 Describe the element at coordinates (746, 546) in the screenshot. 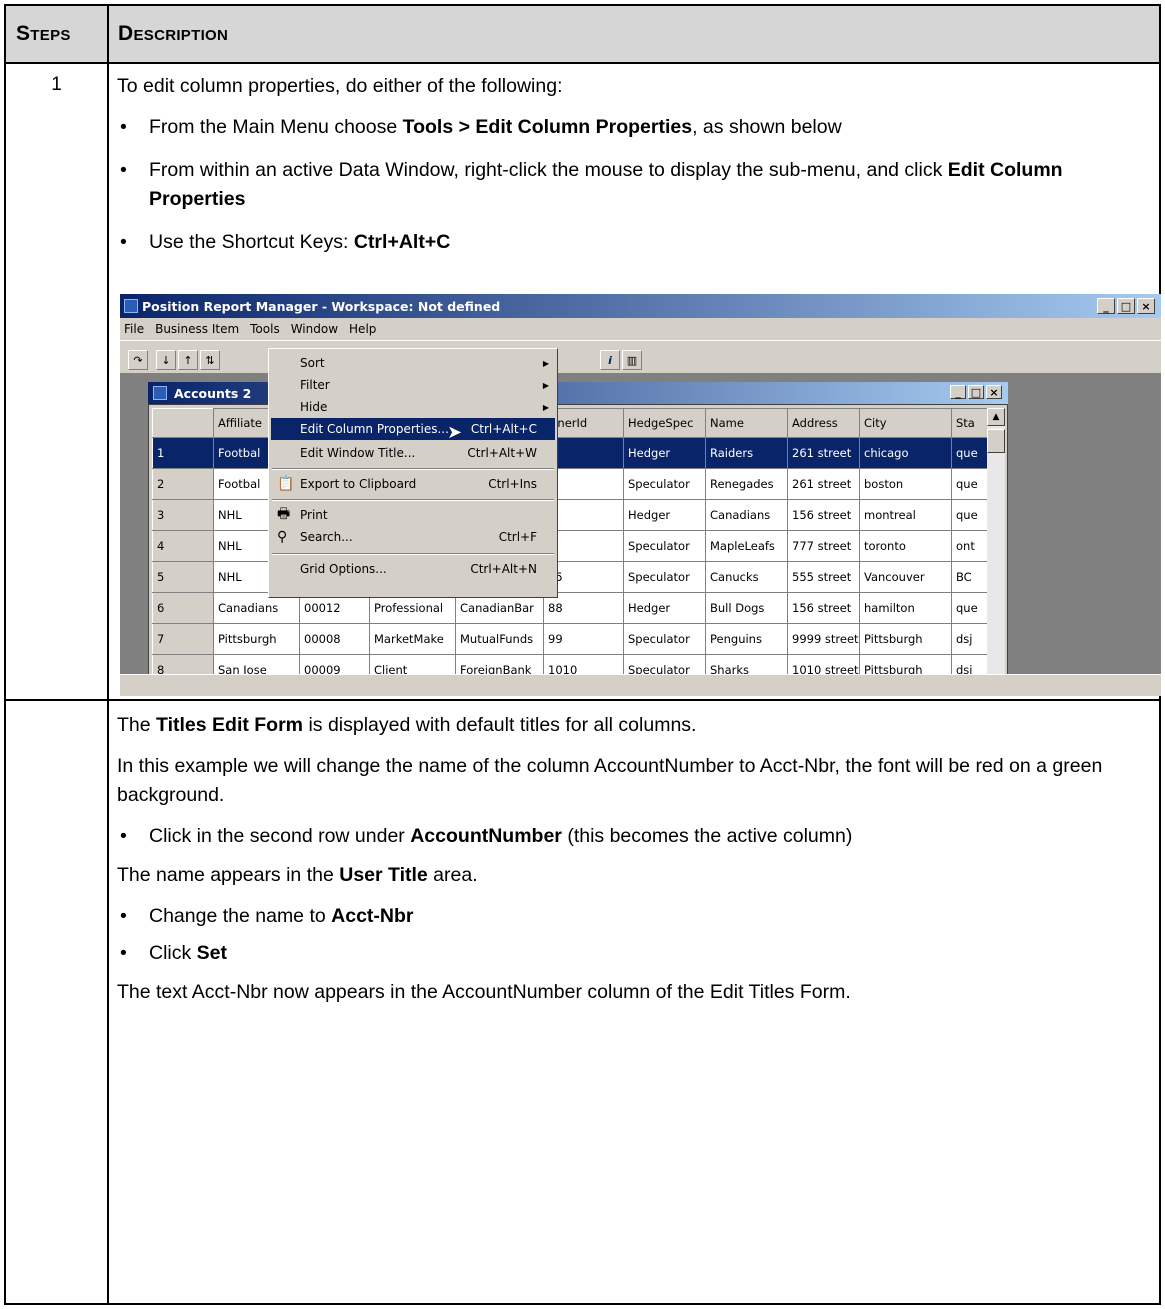

I see `grid-cell: MapleLeafs` at that location.